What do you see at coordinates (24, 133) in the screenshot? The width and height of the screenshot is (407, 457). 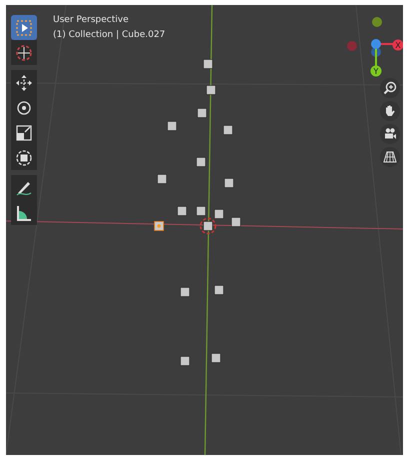 I see `scale-icon` at bounding box center [24, 133].